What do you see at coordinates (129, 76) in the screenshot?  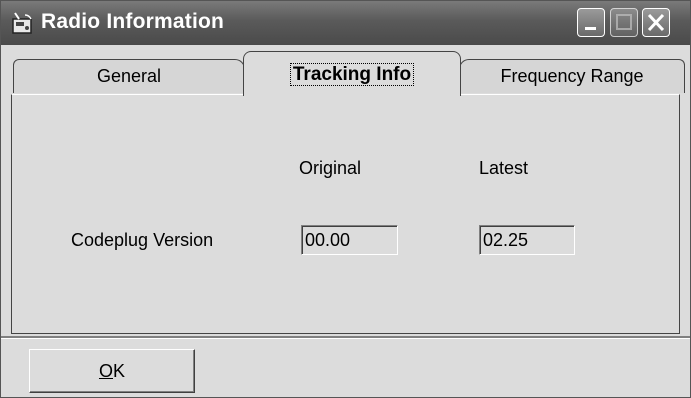 I see `tab-general: General` at bounding box center [129, 76].